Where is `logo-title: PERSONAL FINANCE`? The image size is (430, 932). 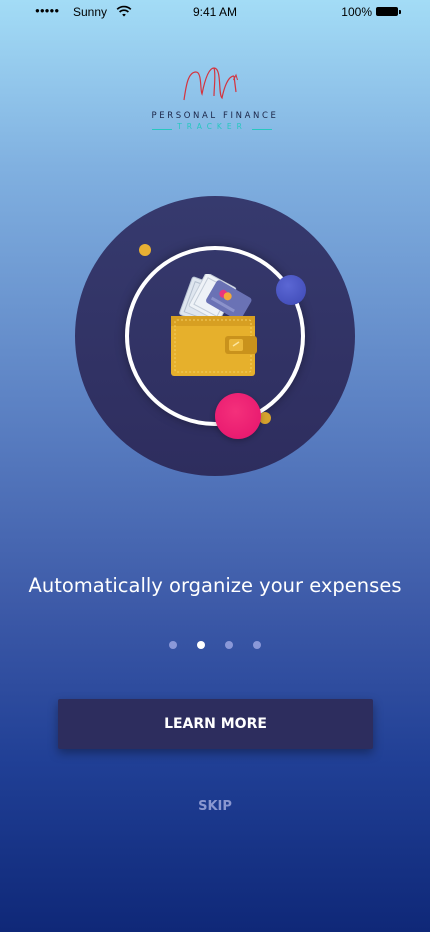 logo-title: PERSONAL FINANCE is located at coordinates (215, 116).